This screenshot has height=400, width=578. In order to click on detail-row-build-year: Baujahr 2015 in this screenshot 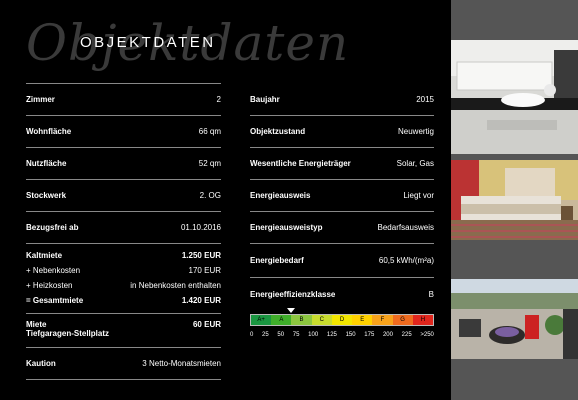, I will do `click(342, 100)`.